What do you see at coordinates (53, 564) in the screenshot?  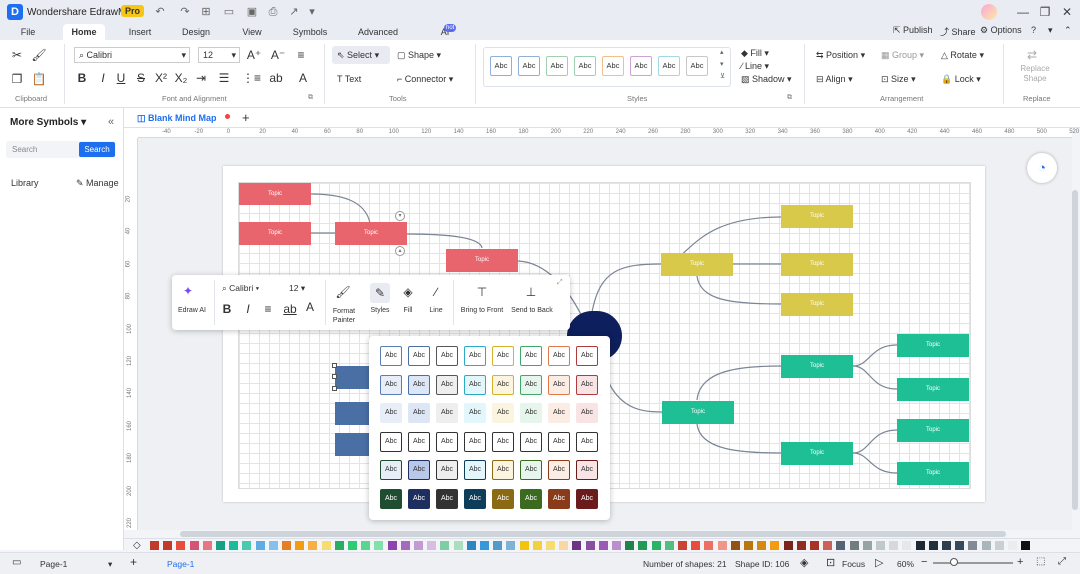 I see `page-selector: Page-1` at bounding box center [53, 564].